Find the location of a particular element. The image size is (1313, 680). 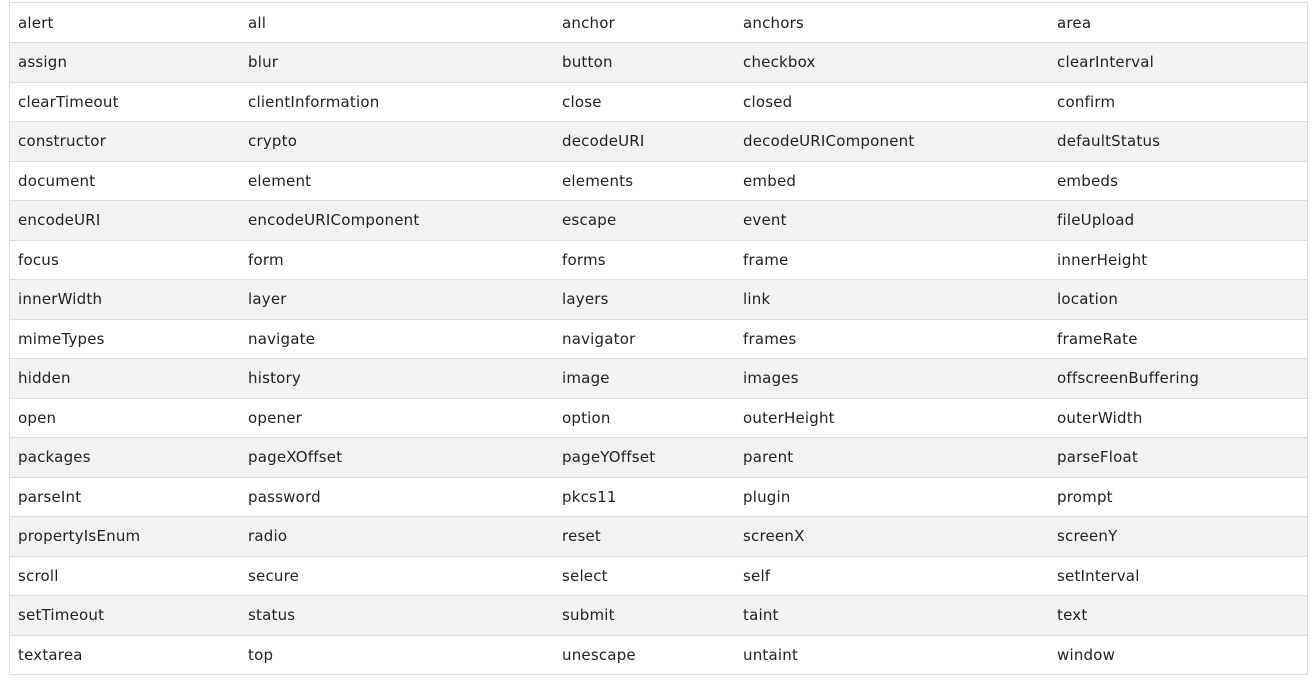

table-cell: pageXOffset is located at coordinates (295, 457).